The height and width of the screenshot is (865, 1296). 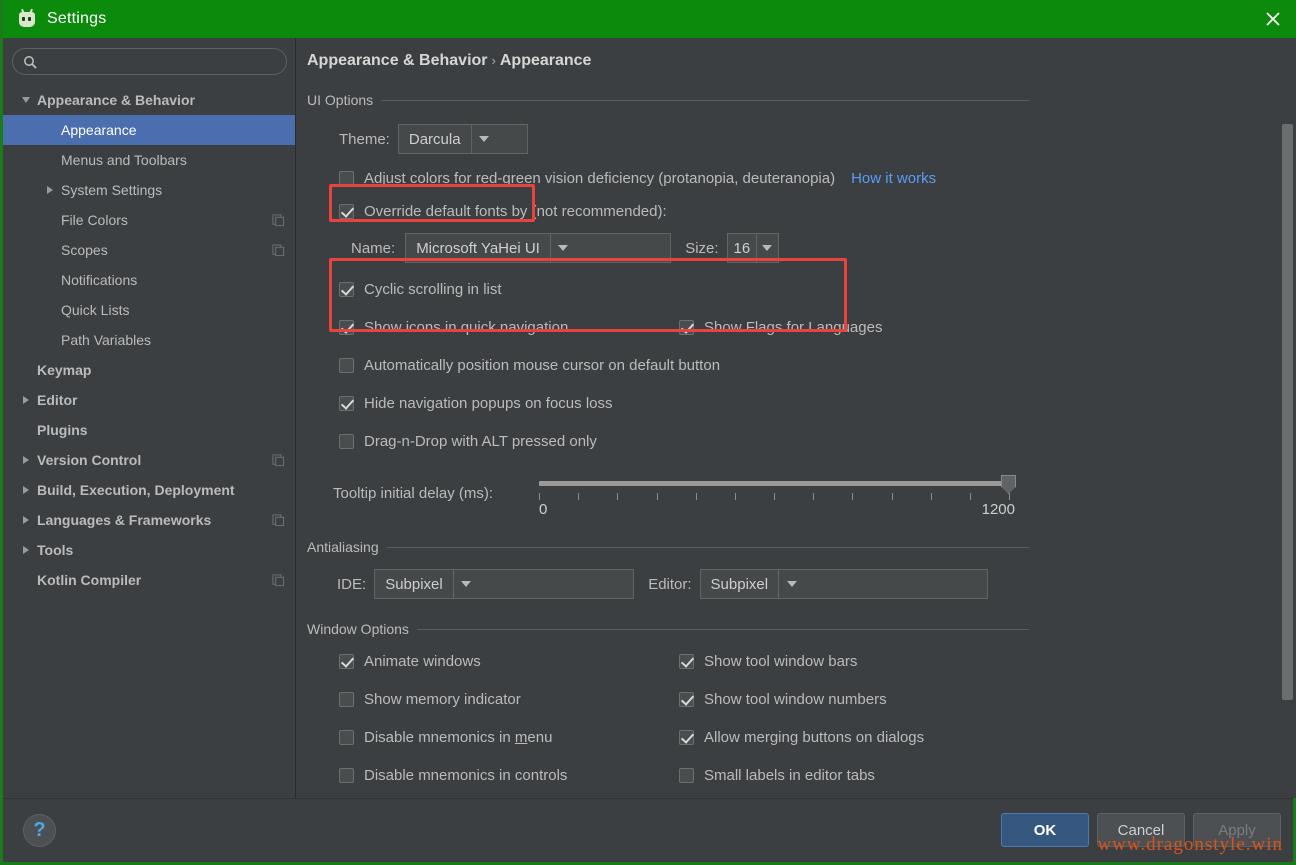 I want to click on theme-dropdown: Darcula, so click(x=462, y=139).